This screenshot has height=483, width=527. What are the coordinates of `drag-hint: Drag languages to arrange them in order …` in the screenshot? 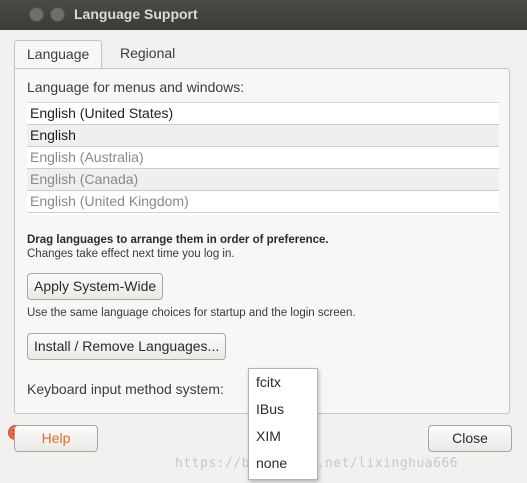 It's located at (178, 240).